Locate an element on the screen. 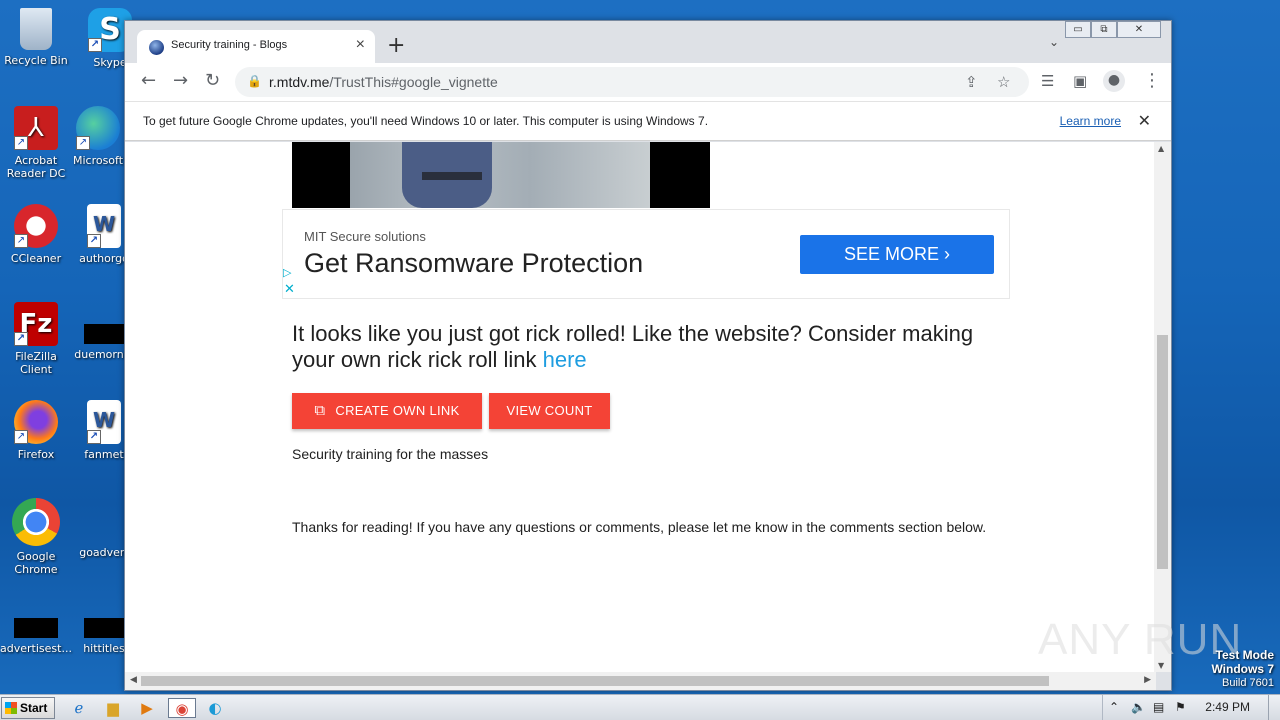 The image size is (1280, 720). build-label: Build 7601 is located at coordinates (1248, 683).